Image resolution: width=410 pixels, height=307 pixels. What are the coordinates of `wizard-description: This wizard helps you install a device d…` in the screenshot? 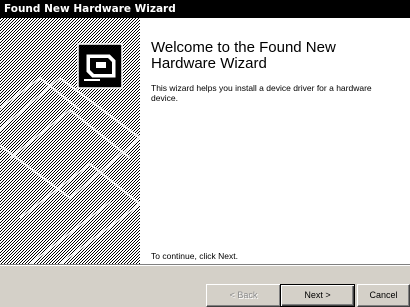 It's located at (261, 93).